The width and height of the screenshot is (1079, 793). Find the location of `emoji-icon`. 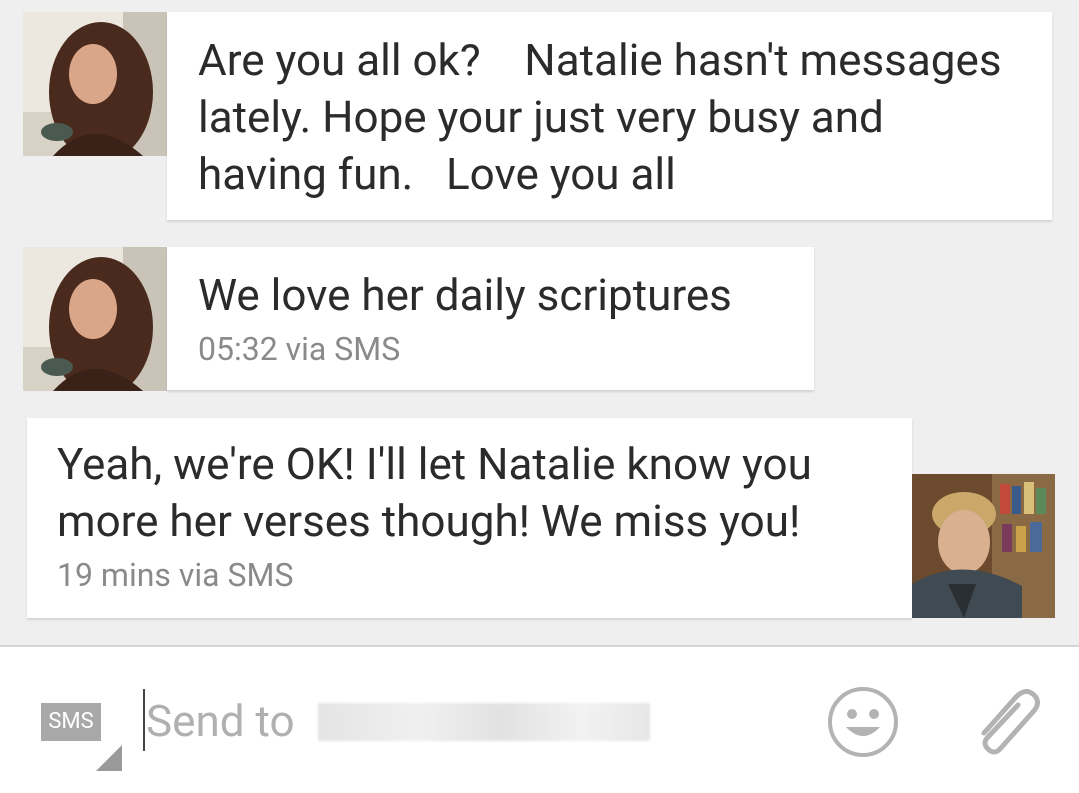

emoji-icon is located at coordinates (863, 724).